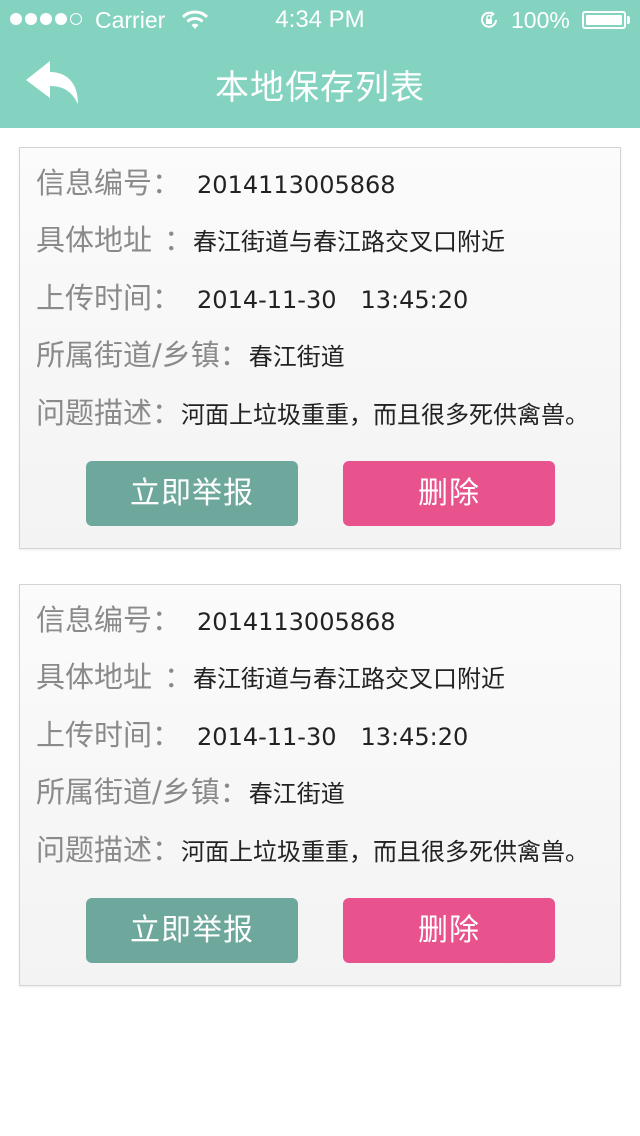  I want to click on page-title: 本地保存列表, so click(320, 88).